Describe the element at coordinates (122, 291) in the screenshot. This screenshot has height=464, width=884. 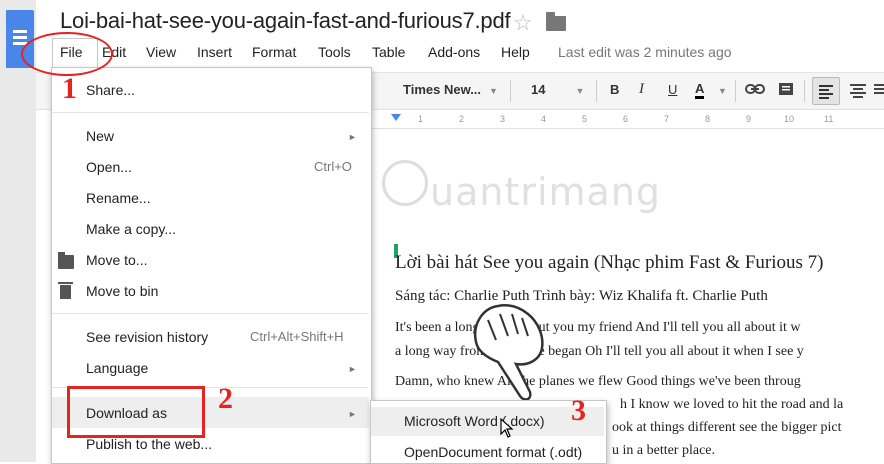
I see `menu-item-move-to-bin: Move to bin` at that location.